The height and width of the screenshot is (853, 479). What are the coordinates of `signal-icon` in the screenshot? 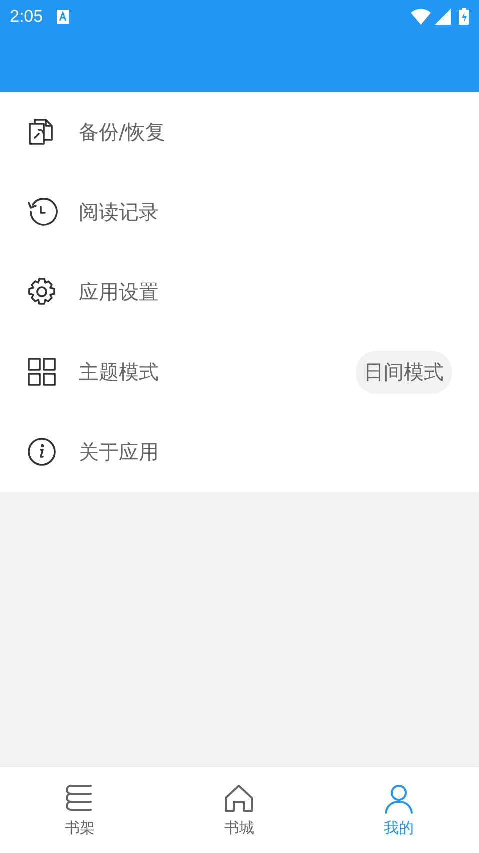 It's located at (443, 16).